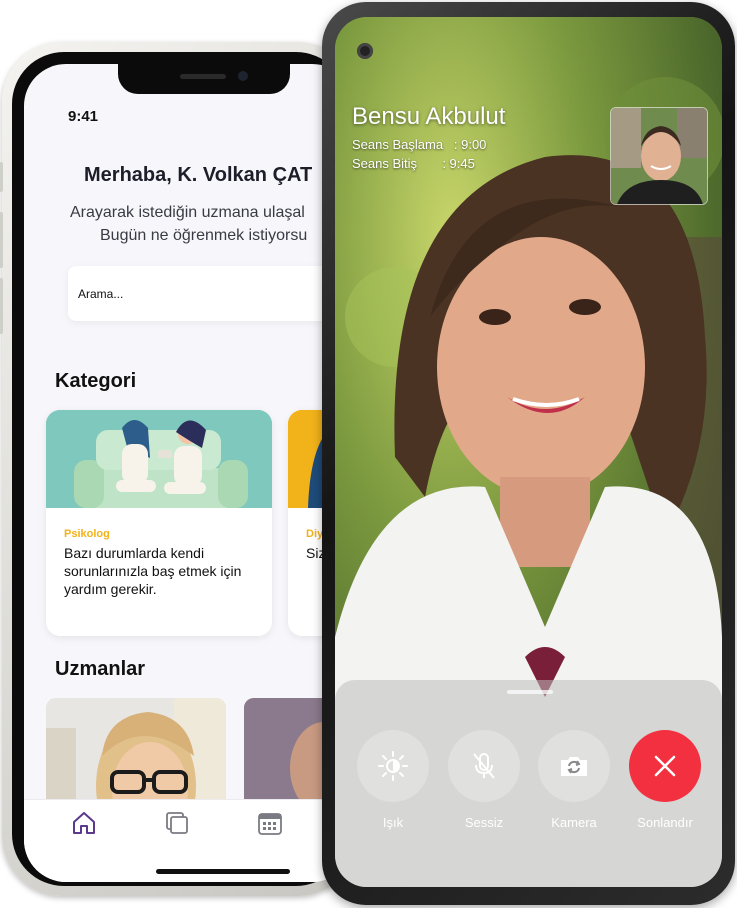 The height and width of the screenshot is (908, 737). I want to click on mute-switch, so click(1, 177).